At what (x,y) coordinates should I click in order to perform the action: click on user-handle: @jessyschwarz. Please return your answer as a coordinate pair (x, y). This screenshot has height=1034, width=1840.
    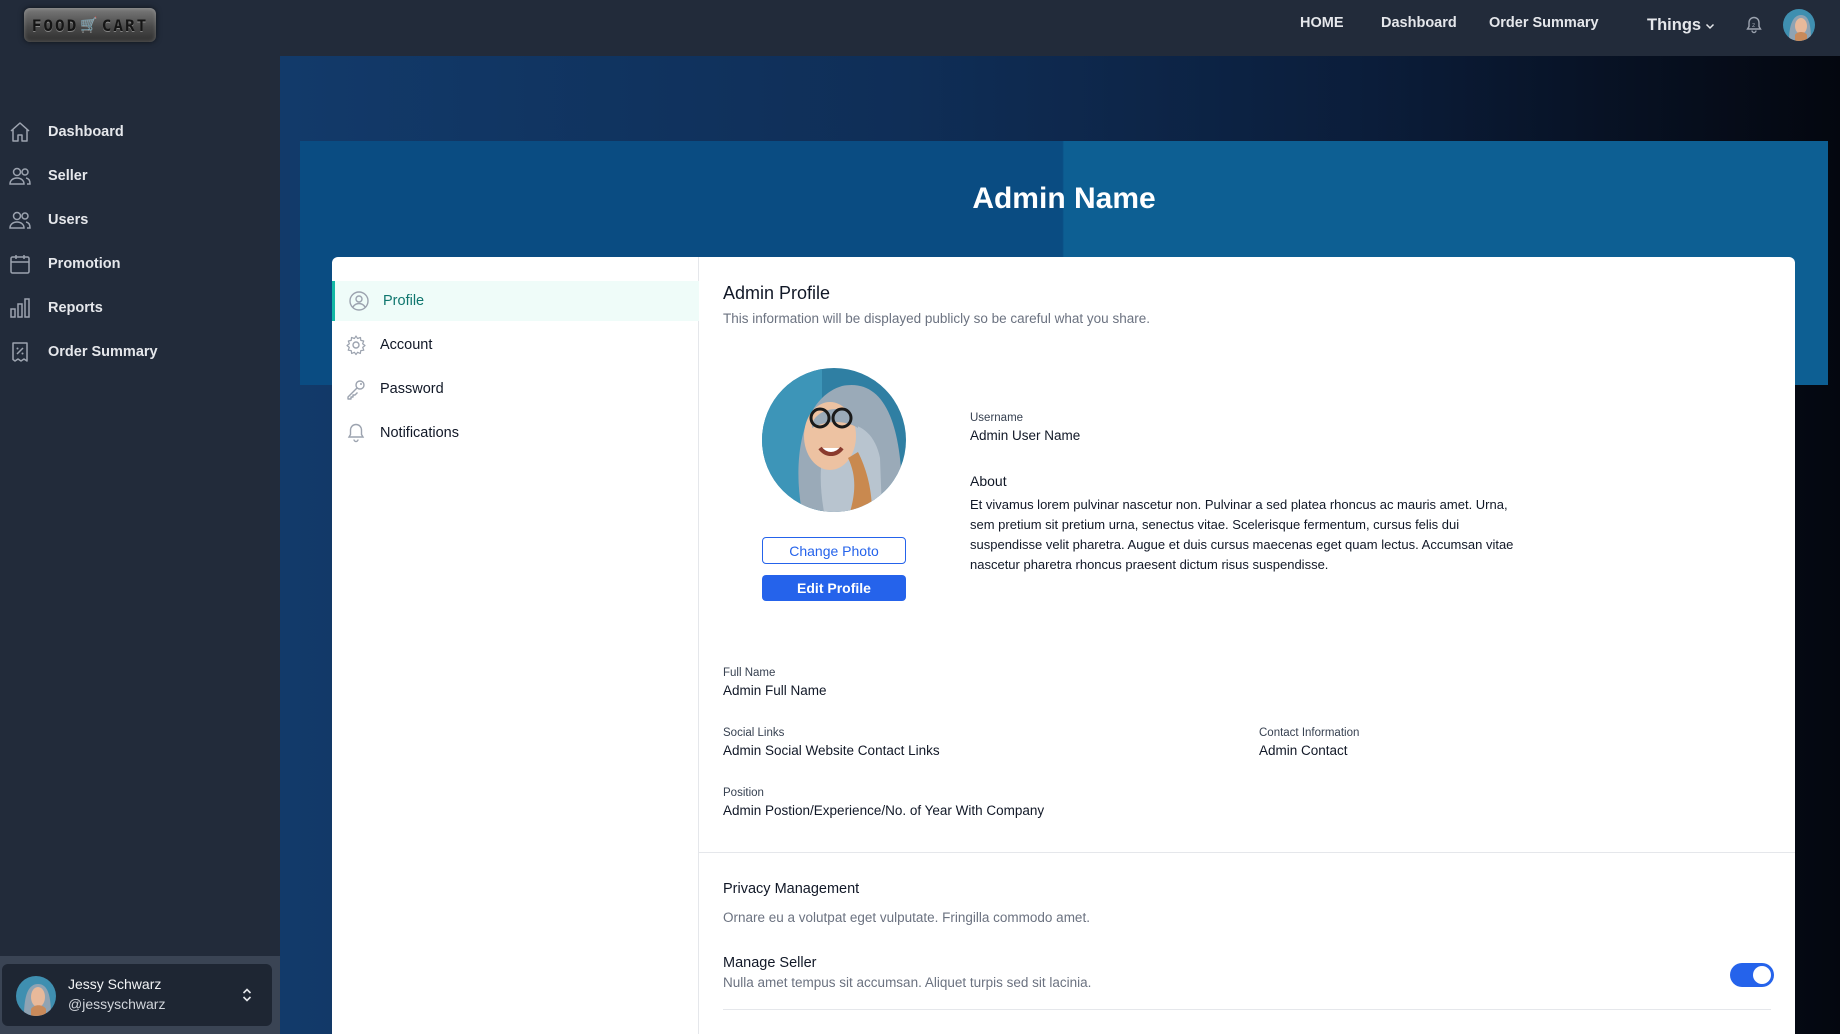
    Looking at the image, I should click on (117, 1004).